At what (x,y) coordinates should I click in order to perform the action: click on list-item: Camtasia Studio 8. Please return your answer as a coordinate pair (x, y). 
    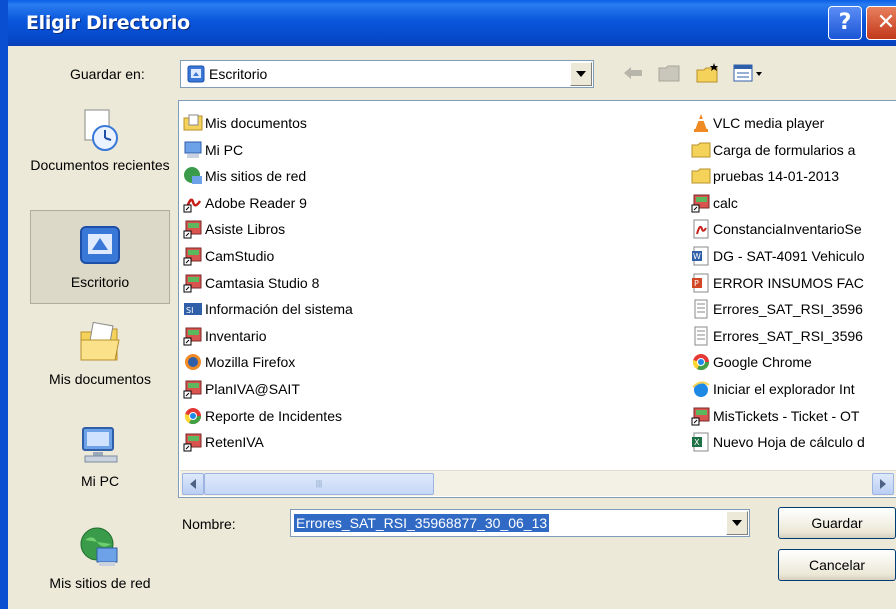
    Looking at the image, I should click on (251, 283).